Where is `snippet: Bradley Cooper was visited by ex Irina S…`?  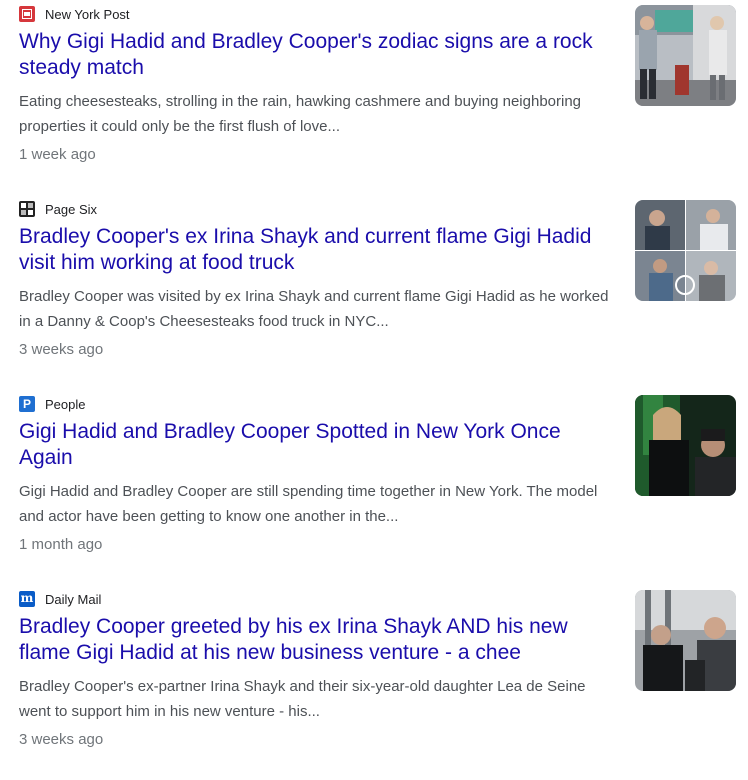 snippet: Bradley Cooper was visited by ex Irina S… is located at coordinates (314, 309).